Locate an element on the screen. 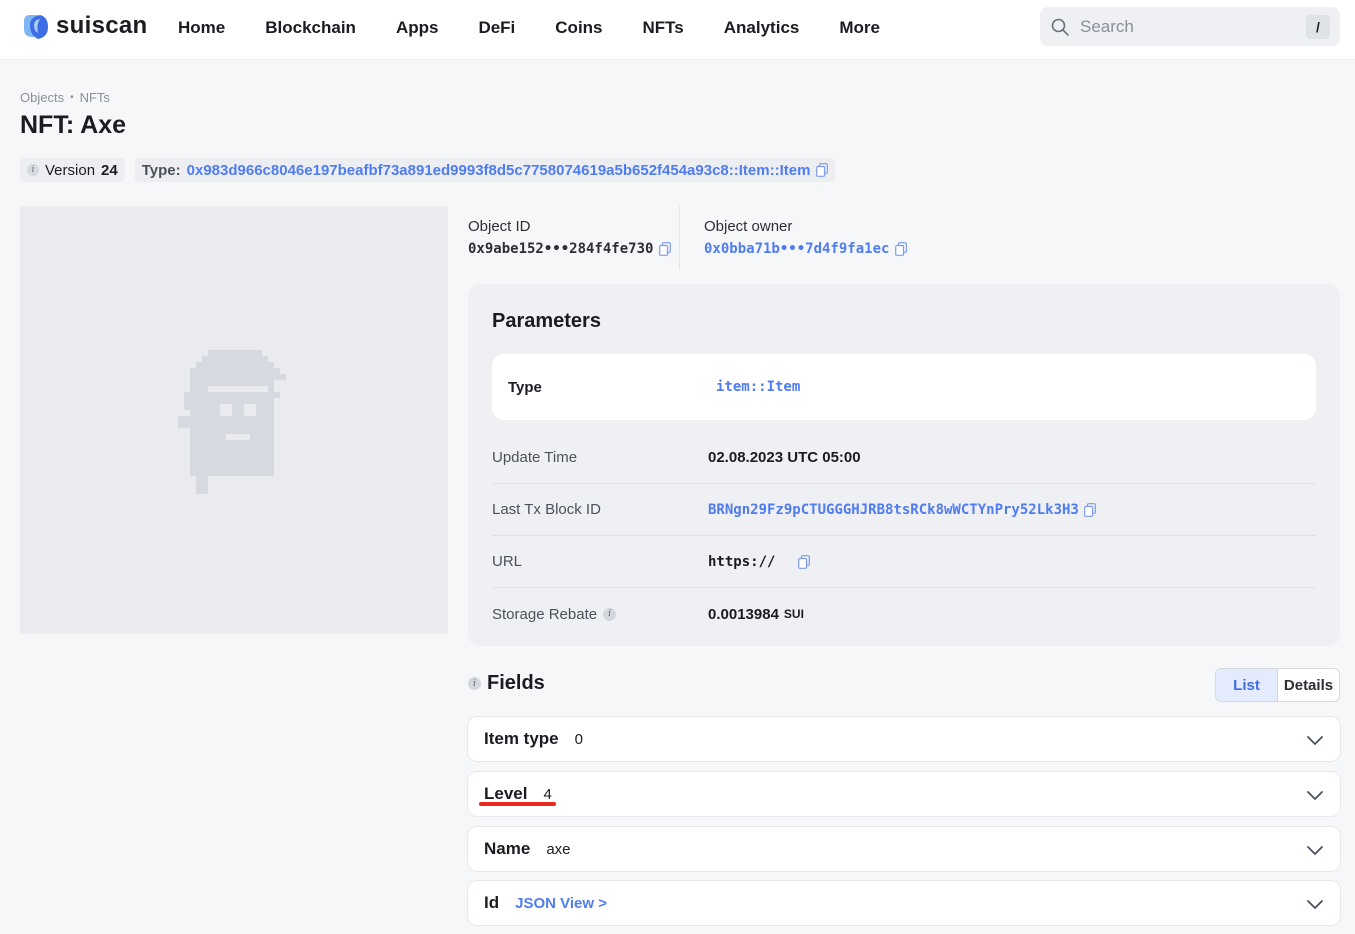 The width and height of the screenshot is (1355, 934). vertical-divider is located at coordinates (679, 238).